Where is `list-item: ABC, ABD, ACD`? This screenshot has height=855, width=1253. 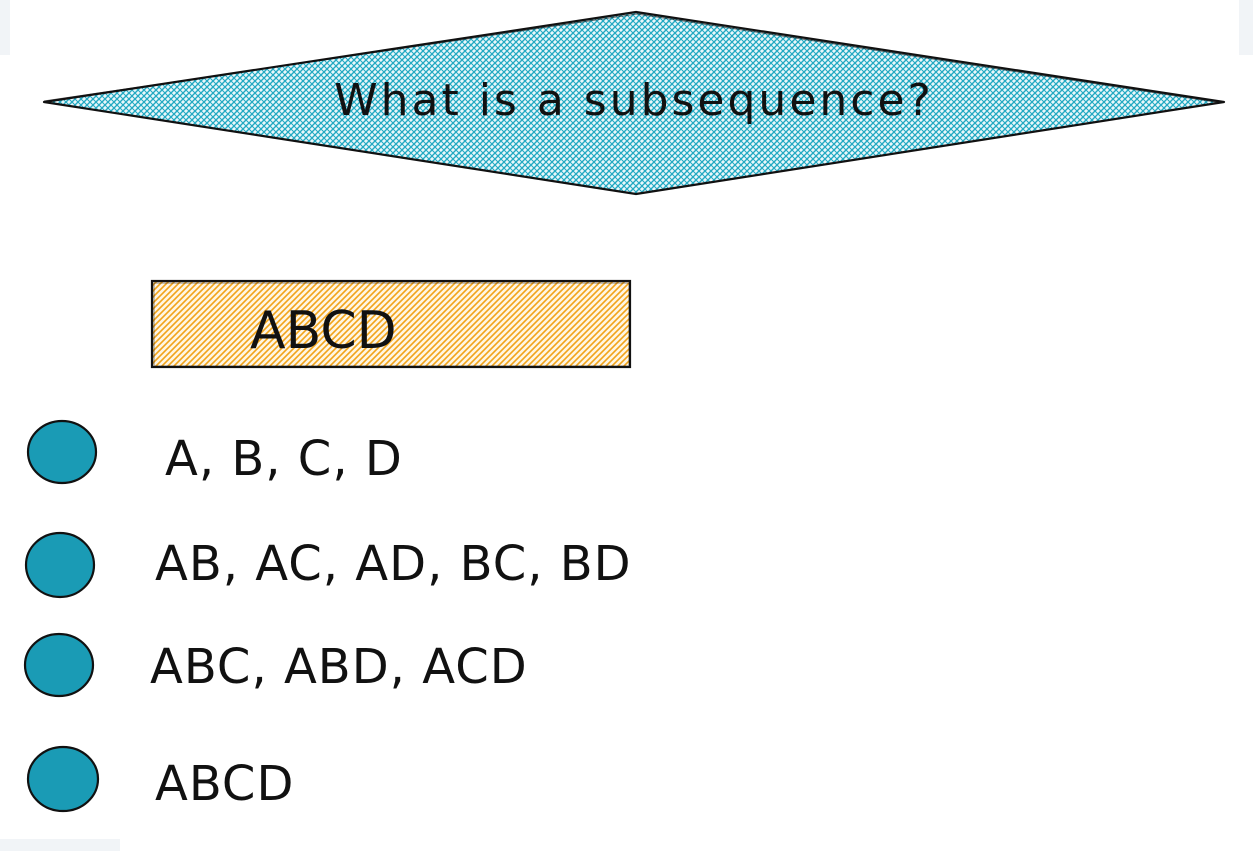
list-item: ABC, ABD, ACD is located at coordinates (275, 665).